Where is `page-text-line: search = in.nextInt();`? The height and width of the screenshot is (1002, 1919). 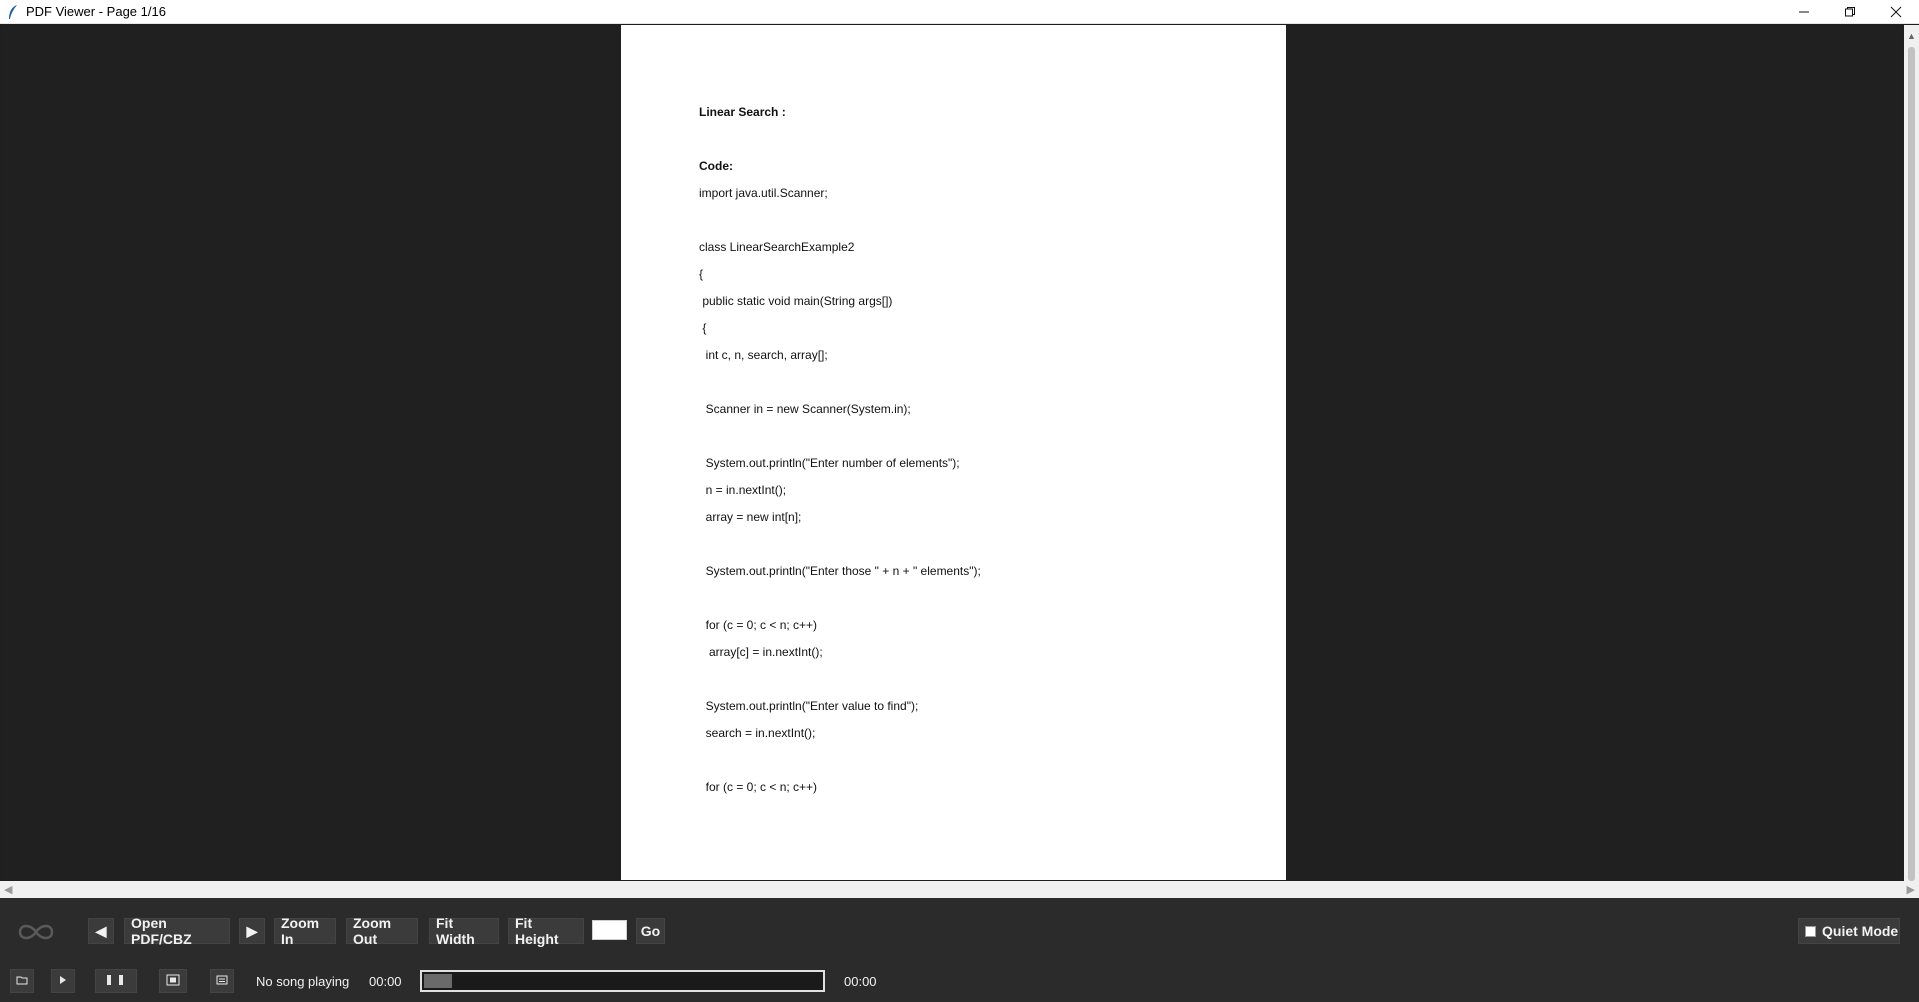 page-text-line: search = in.nextInt(); is located at coordinates (757, 733).